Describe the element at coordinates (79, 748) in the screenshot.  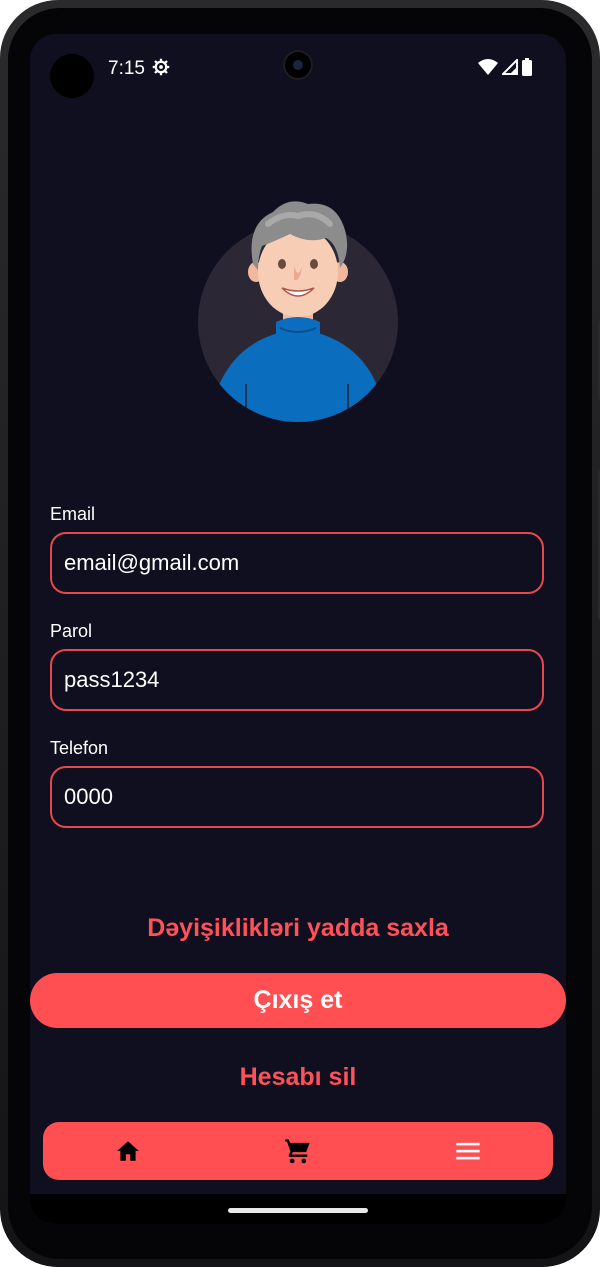
I see `phone-label: Telefon` at that location.